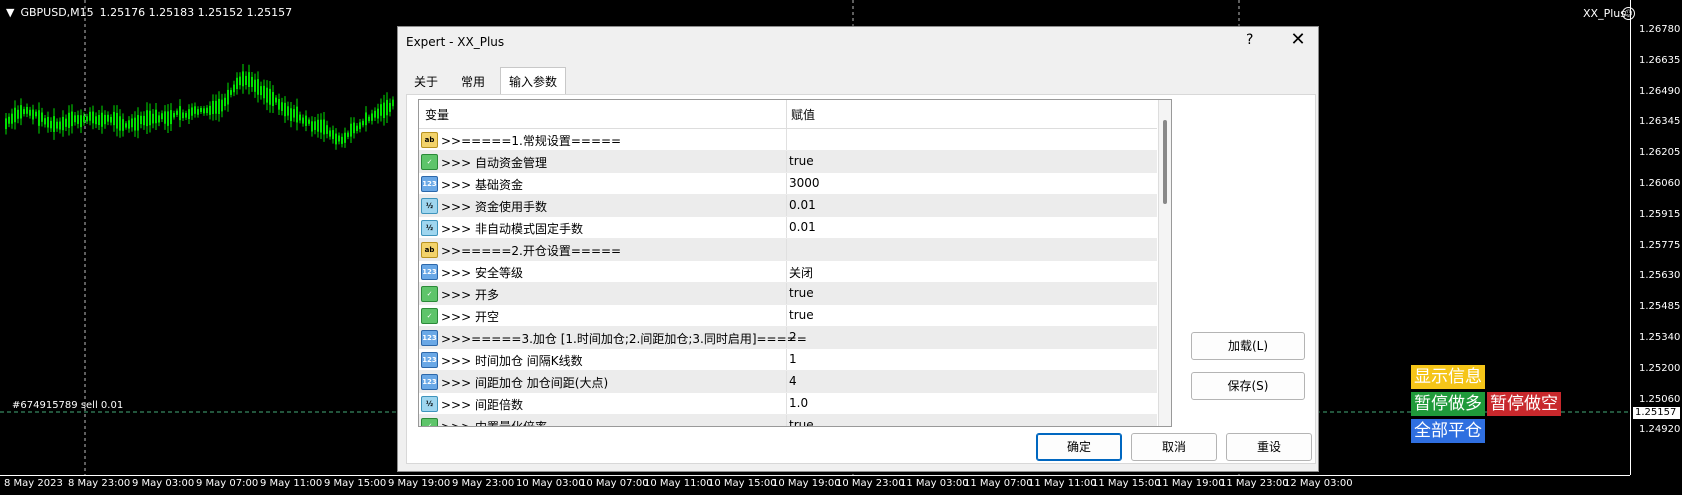  I want to click on time-tick: 11 May 11:00, so click(1062, 483).